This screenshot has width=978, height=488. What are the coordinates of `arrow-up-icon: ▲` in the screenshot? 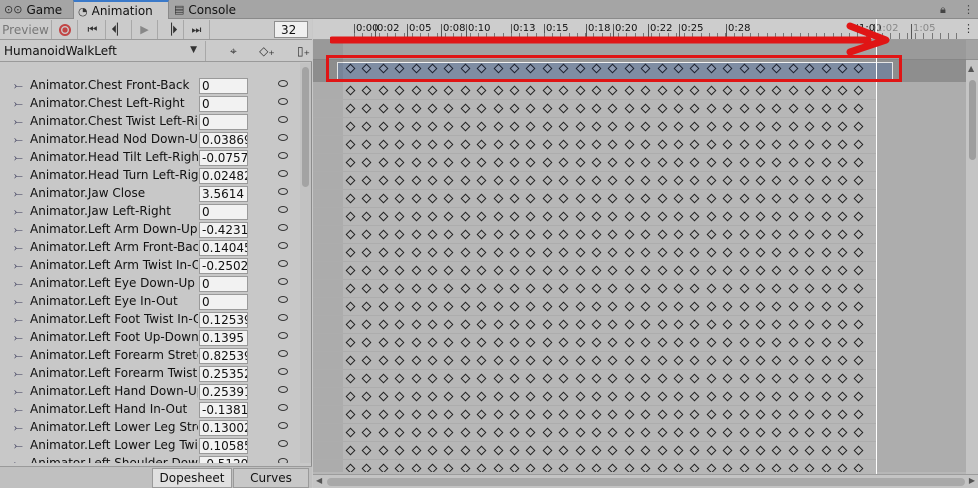 It's located at (971, 68).